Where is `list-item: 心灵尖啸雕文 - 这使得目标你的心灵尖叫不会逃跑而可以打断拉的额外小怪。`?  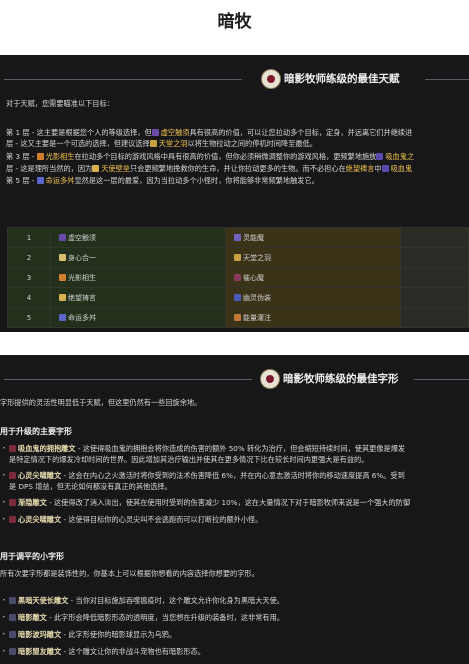
list-item: 心灵尖啸雕文 - 这使得目标你的心灵尖叫不会逃跑而可以打断拉的额外小怪。 is located at coordinates (135, 519).